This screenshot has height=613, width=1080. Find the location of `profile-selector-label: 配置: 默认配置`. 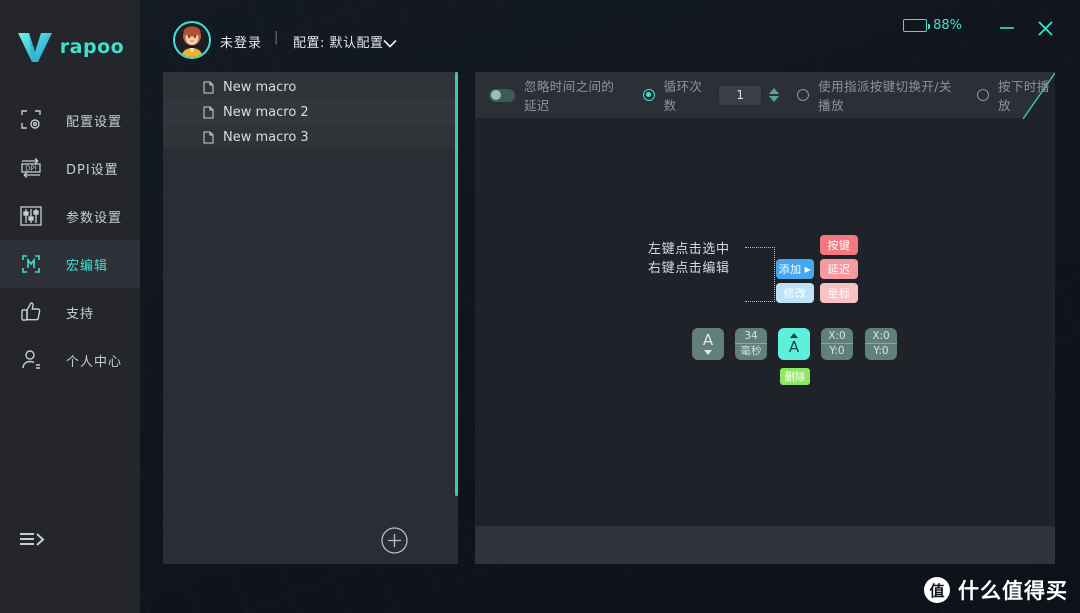

profile-selector-label: 配置: 默认配置 is located at coordinates (338, 41).